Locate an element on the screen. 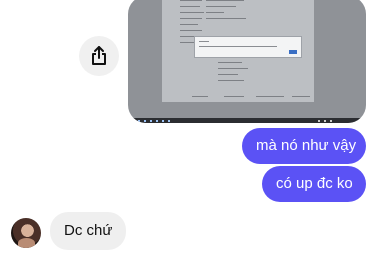  outgoing-message-bubble: có up đc ko is located at coordinates (314, 184).